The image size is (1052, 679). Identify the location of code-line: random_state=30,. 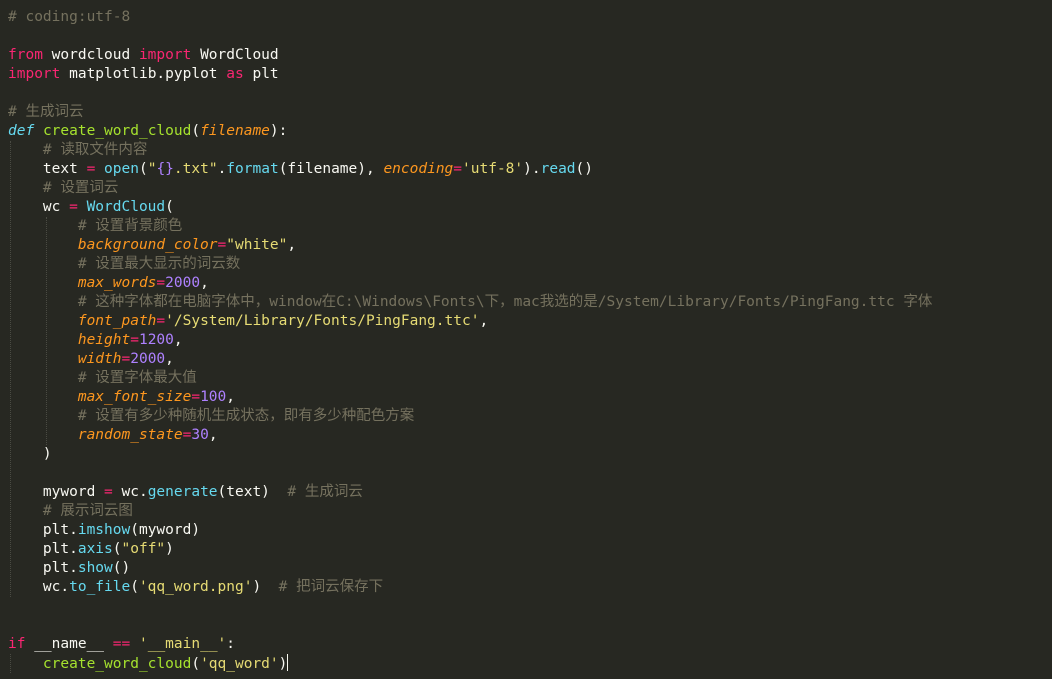
(113, 435).